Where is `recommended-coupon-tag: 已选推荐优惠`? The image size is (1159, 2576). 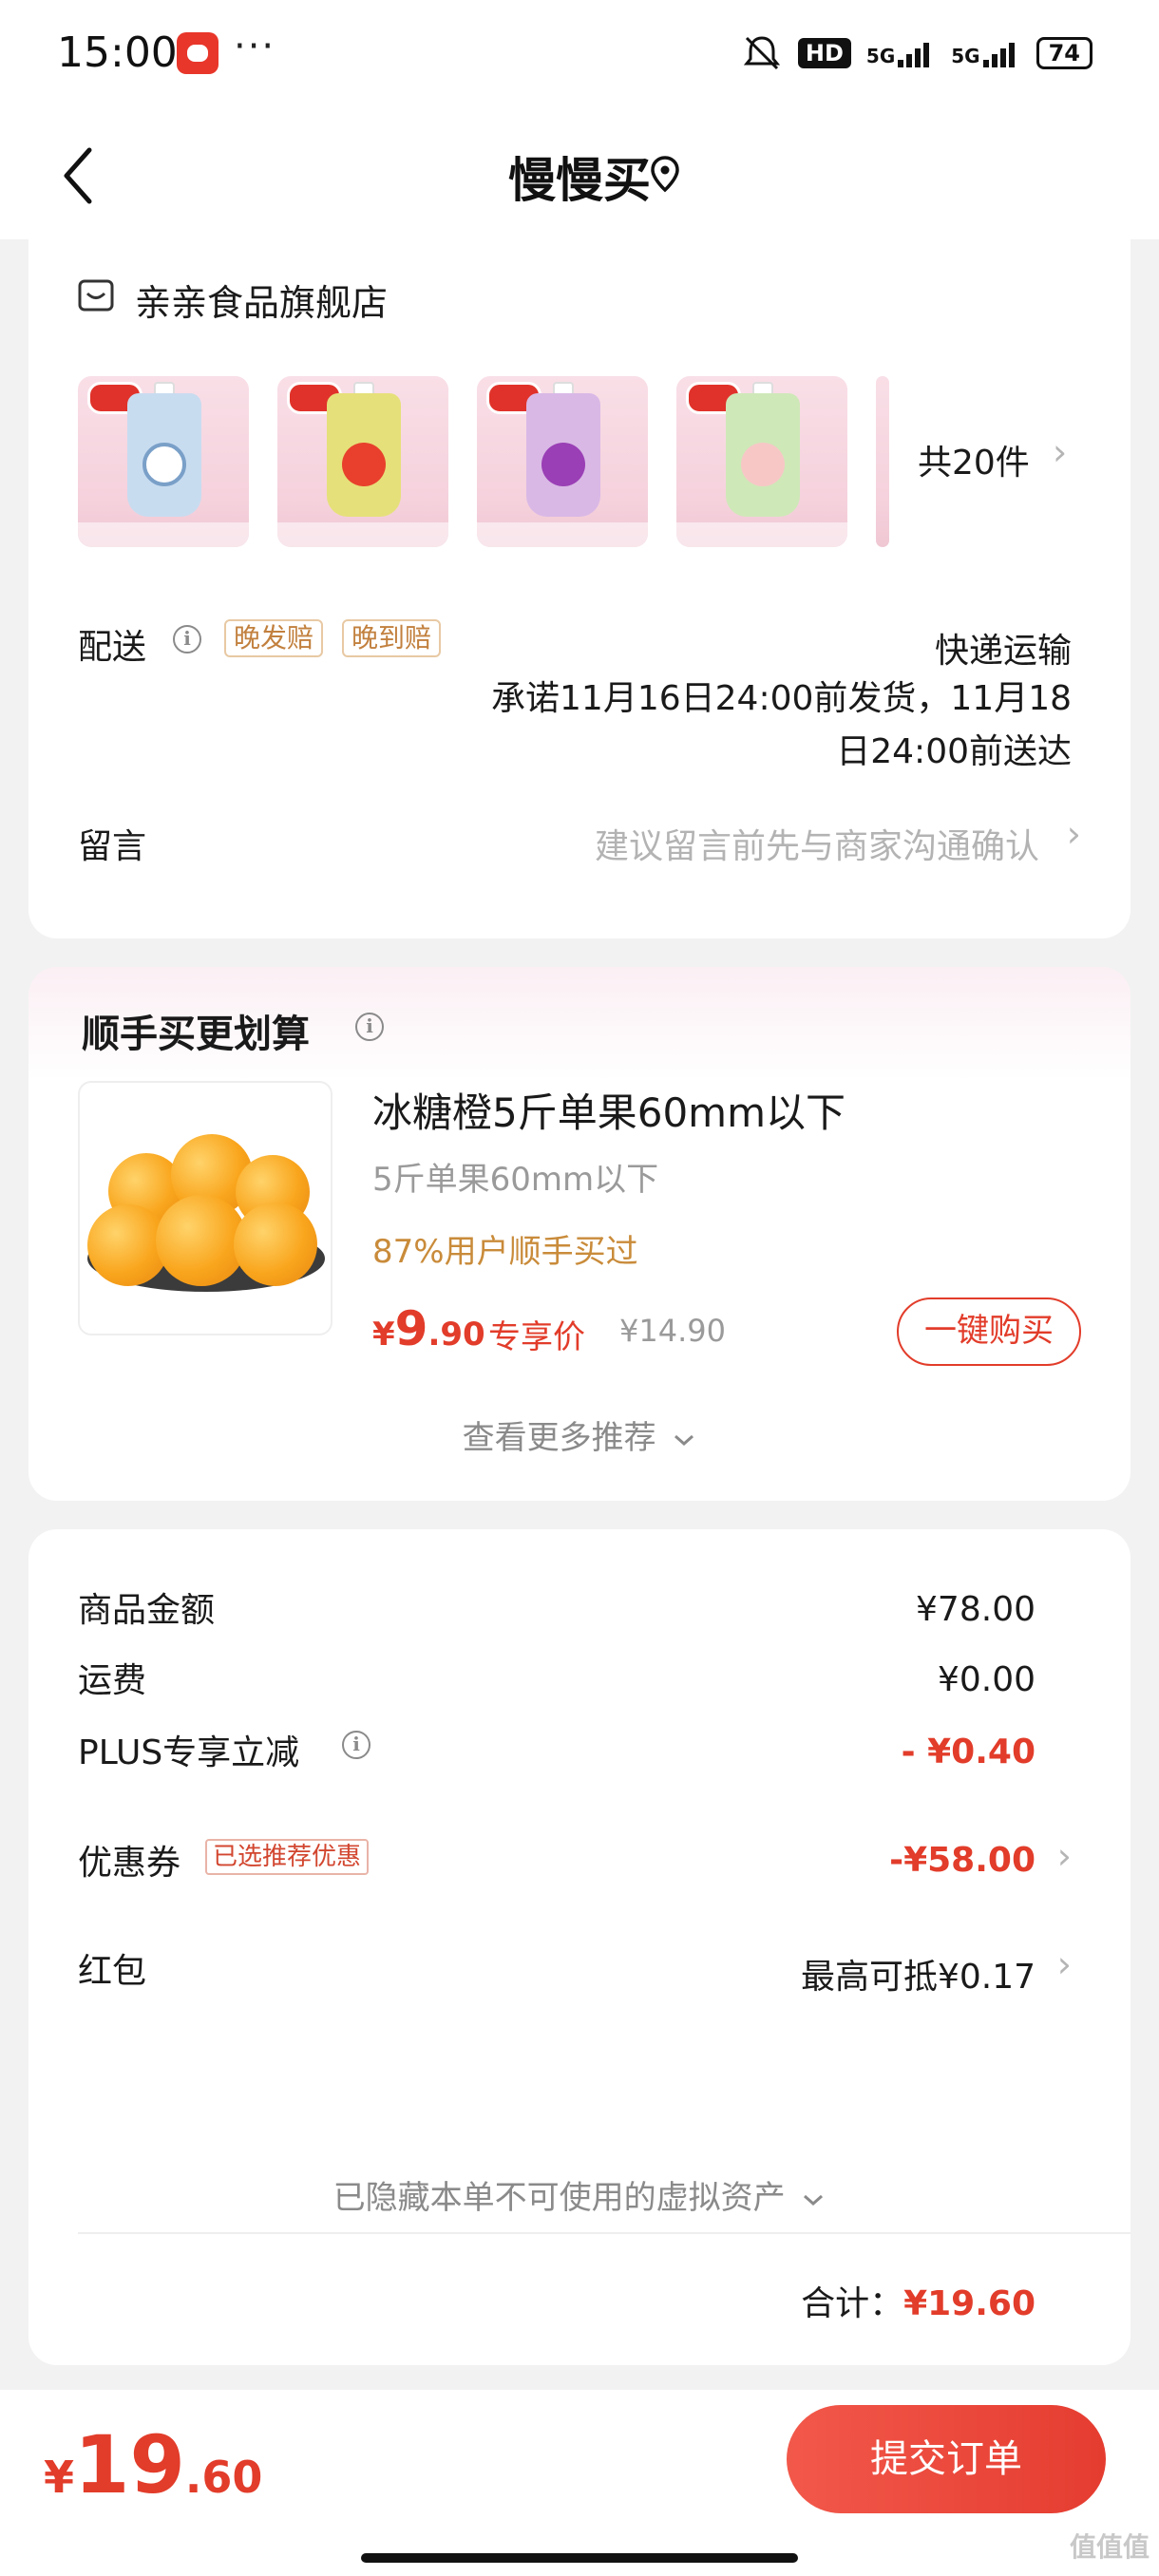
recommended-coupon-tag: 已选推荐优惠 is located at coordinates (287, 1857).